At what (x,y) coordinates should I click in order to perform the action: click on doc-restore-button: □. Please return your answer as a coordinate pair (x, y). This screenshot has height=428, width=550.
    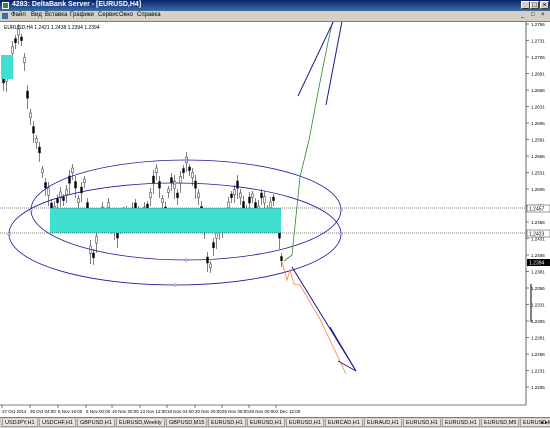
    Looking at the image, I should click on (533, 15).